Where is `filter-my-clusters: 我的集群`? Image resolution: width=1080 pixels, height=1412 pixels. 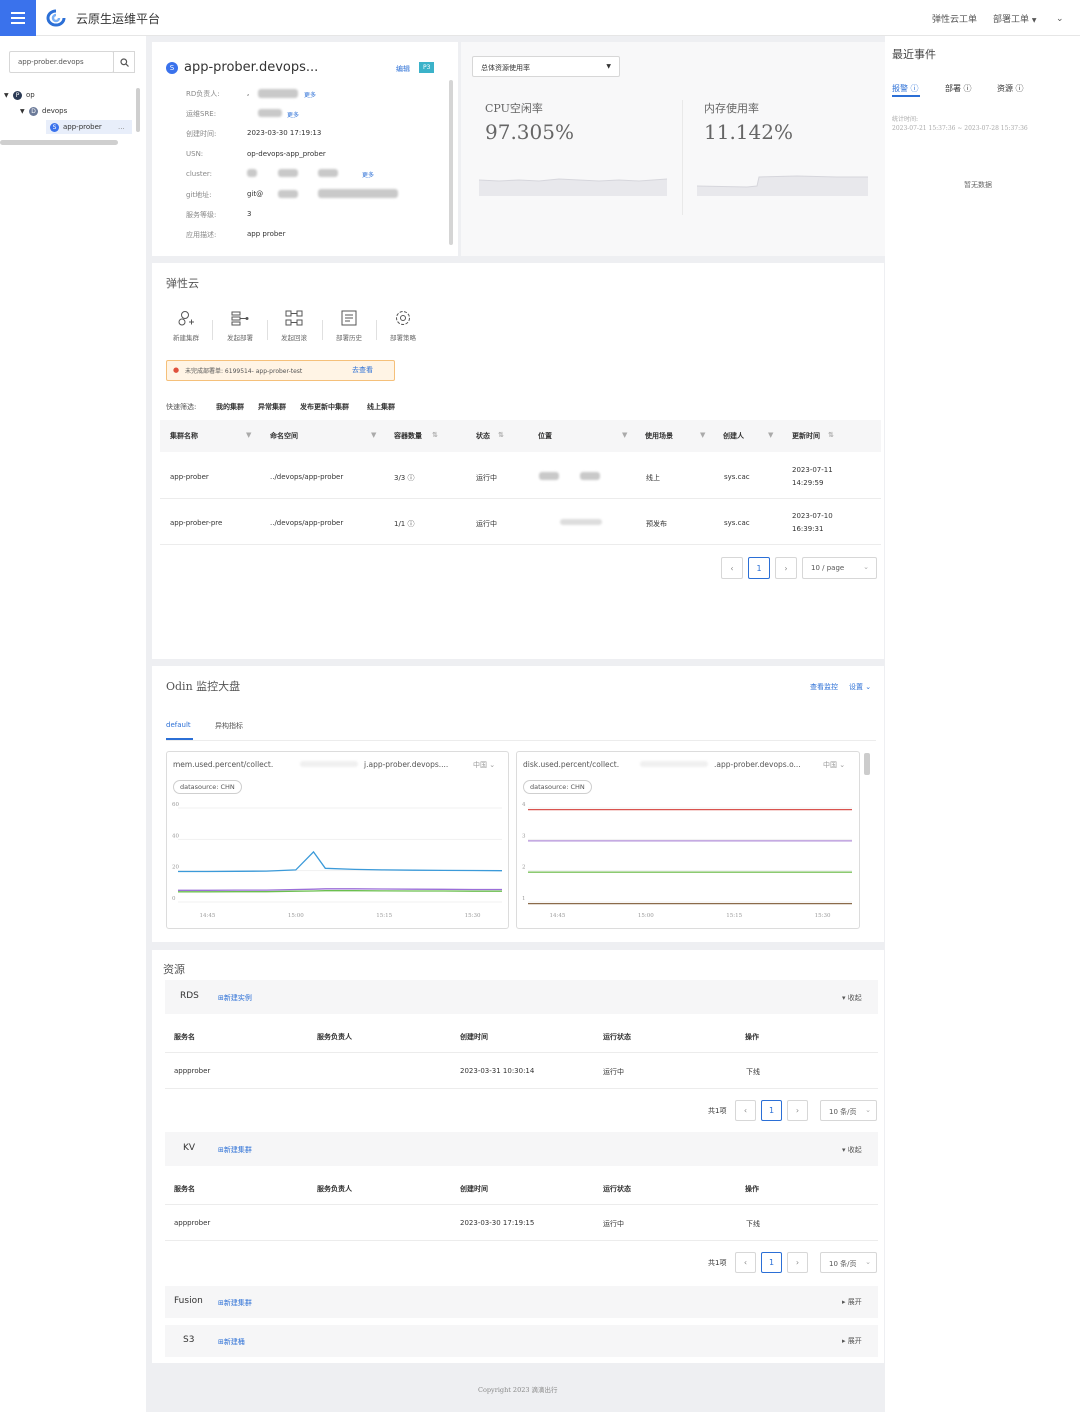 filter-my-clusters: 我的集群 is located at coordinates (230, 407).